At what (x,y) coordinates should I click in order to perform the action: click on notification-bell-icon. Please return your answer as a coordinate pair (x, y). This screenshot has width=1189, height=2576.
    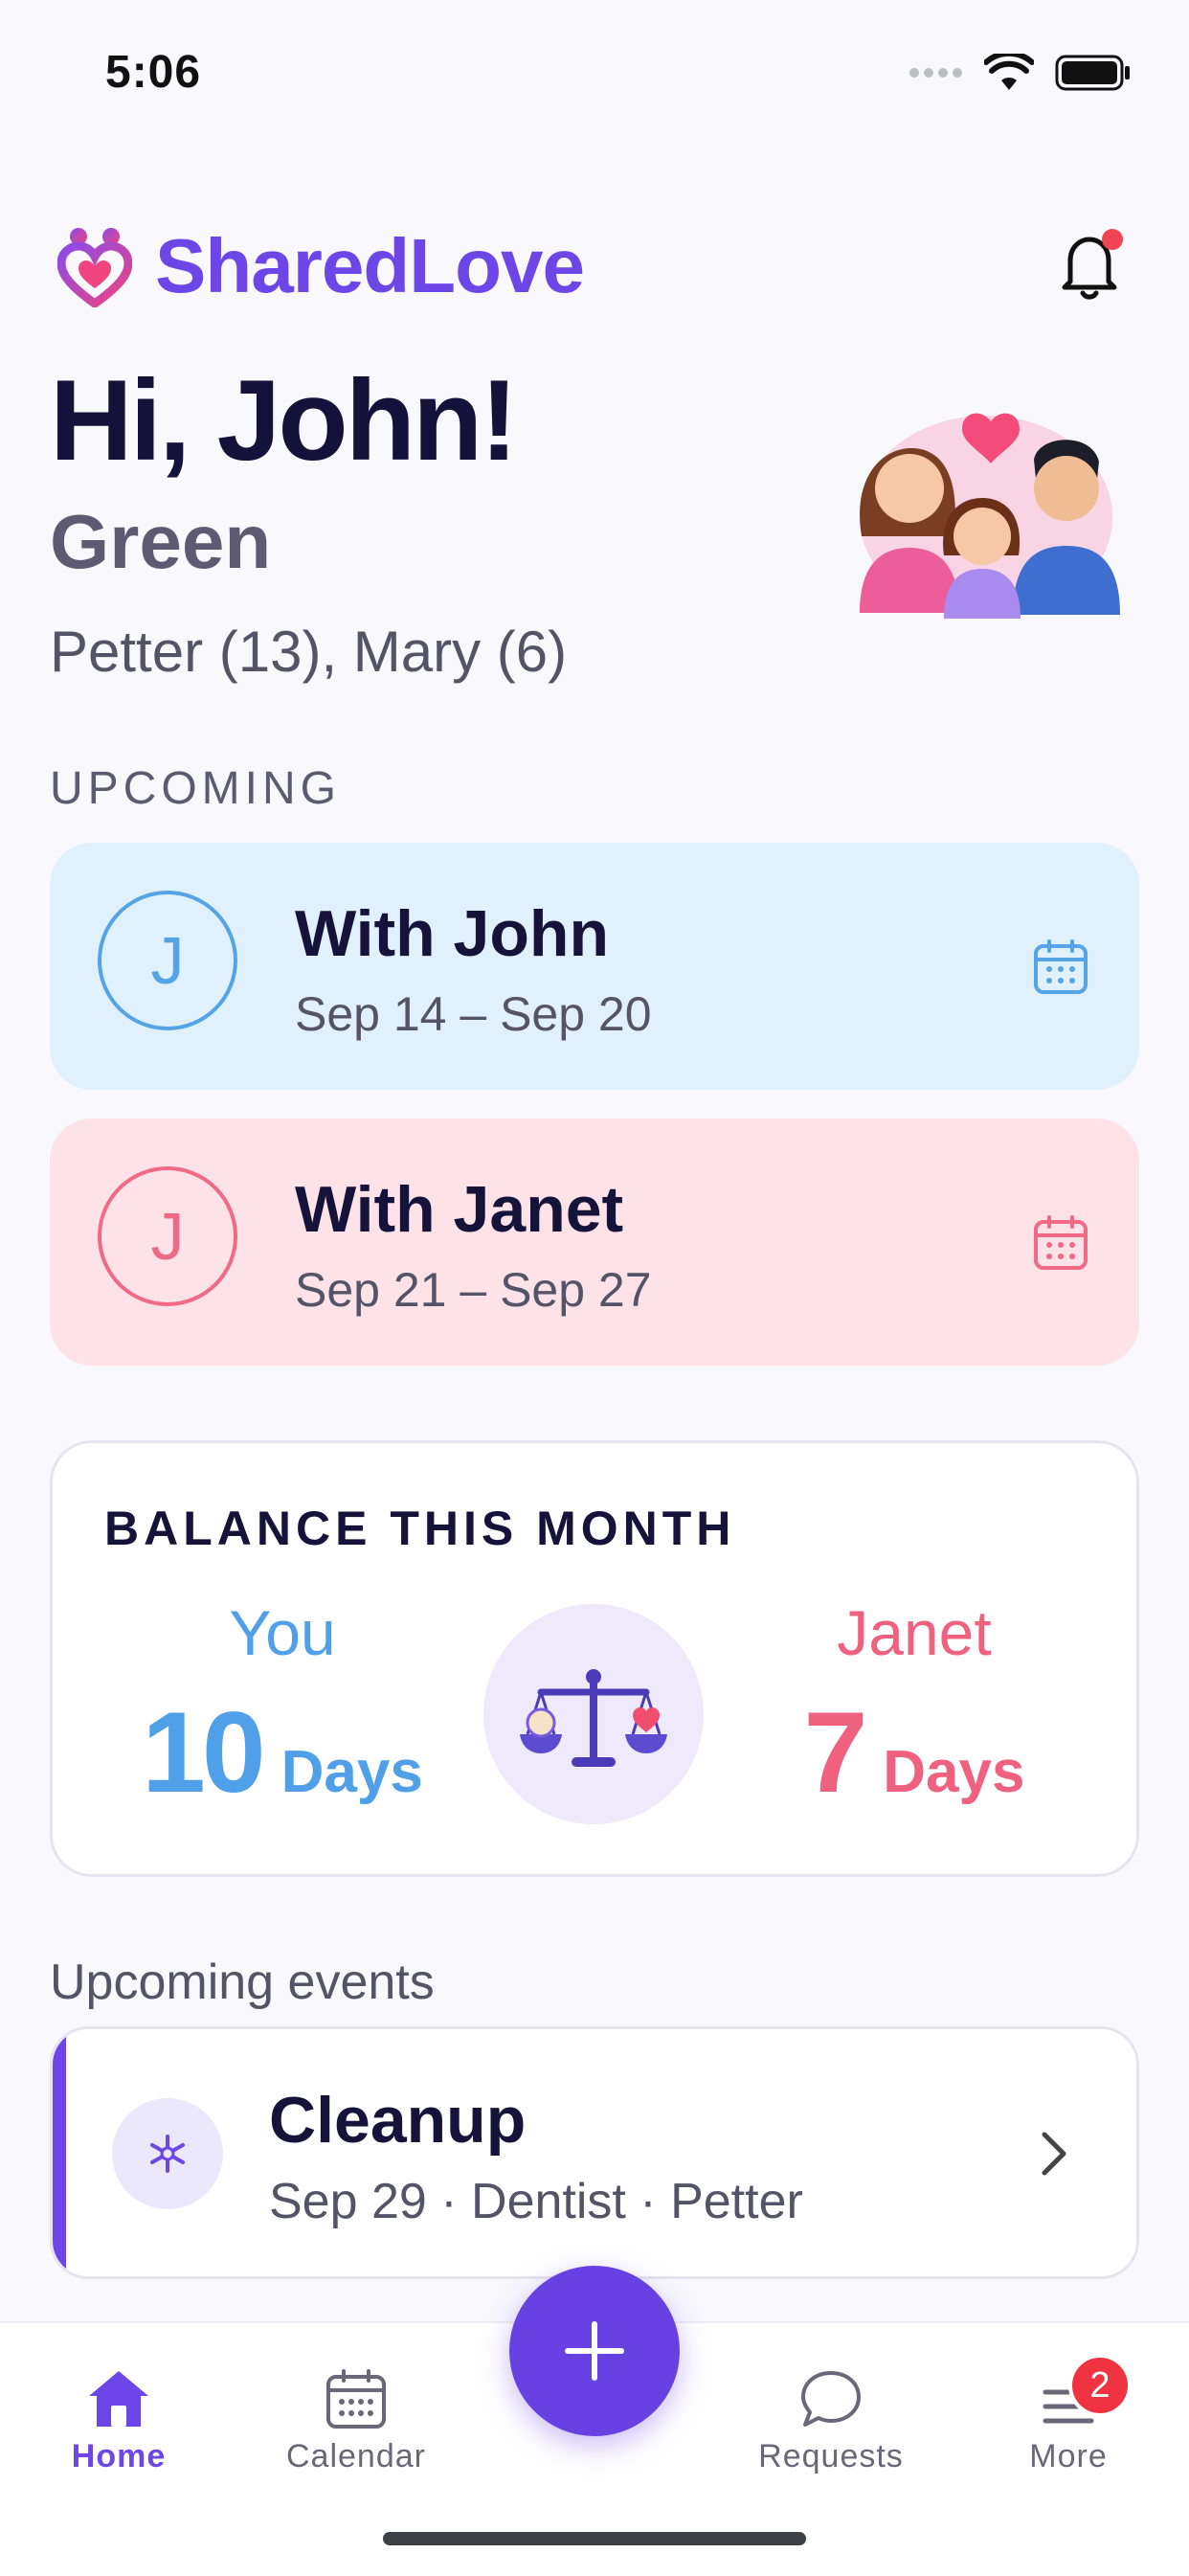
    Looking at the image, I should click on (1091, 264).